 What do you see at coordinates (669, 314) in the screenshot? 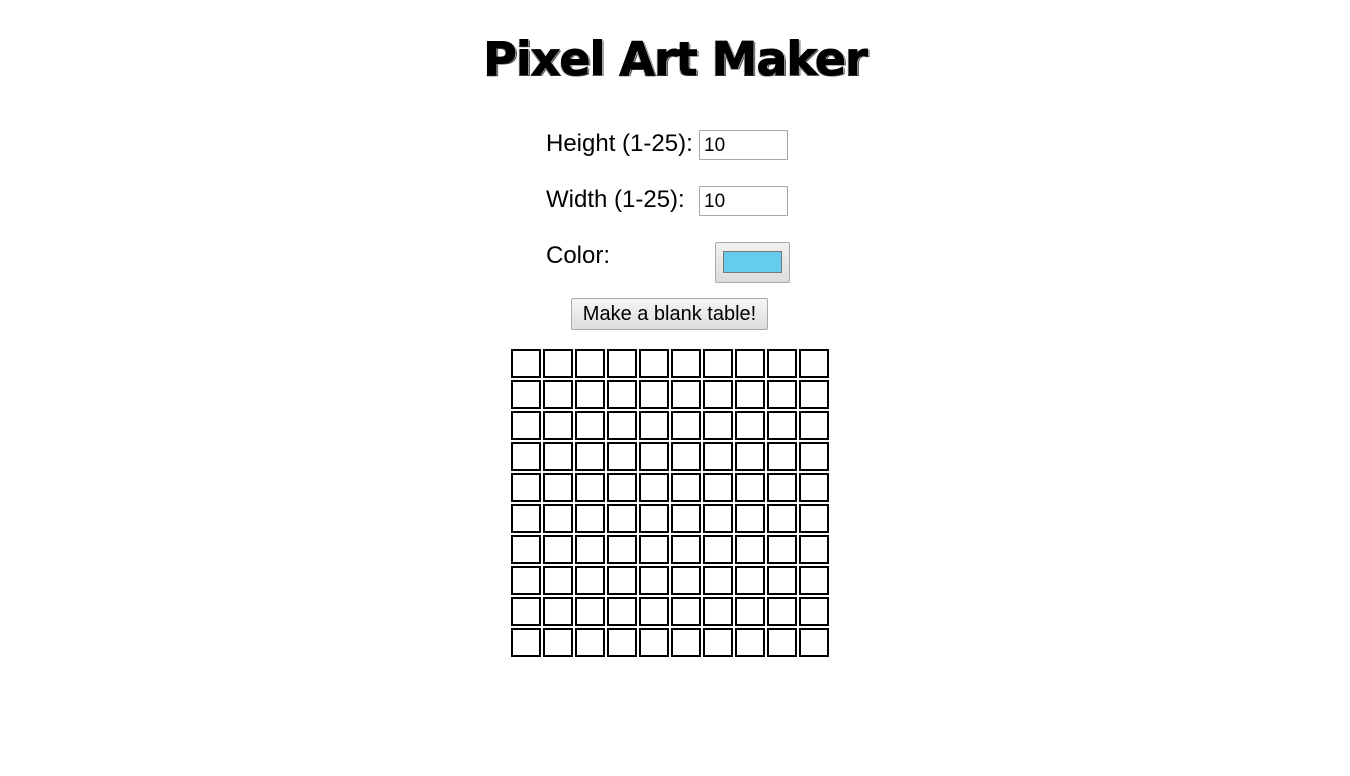
I see `make-table-button: Make a blank table!` at bounding box center [669, 314].